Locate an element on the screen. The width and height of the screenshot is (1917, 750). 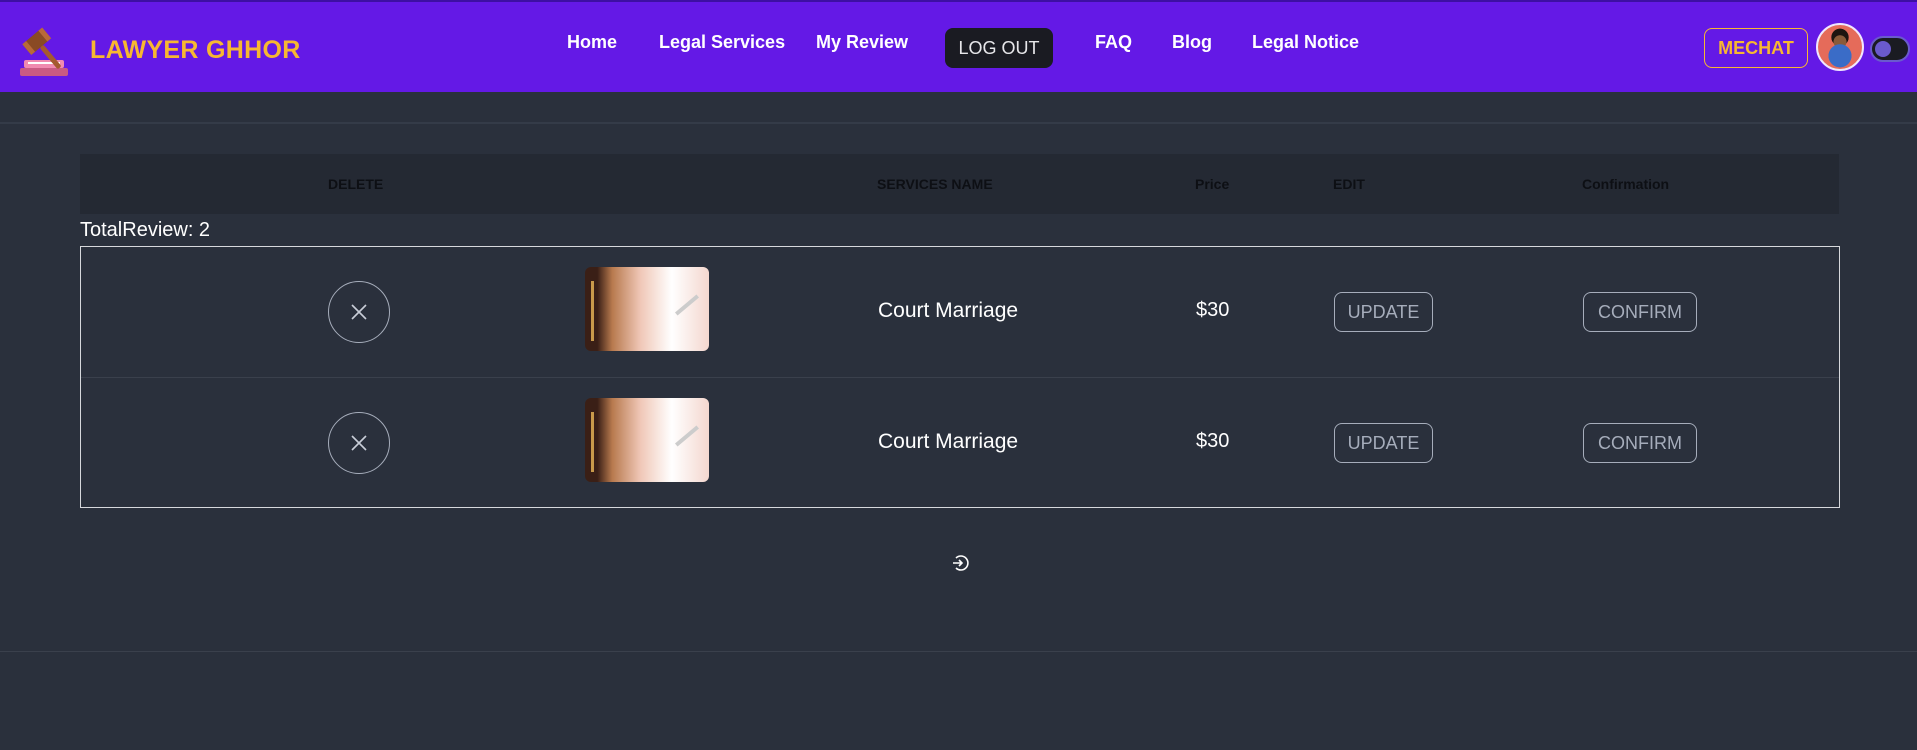
nav-legal-notice: Legal Notice is located at coordinates (1305, 45).